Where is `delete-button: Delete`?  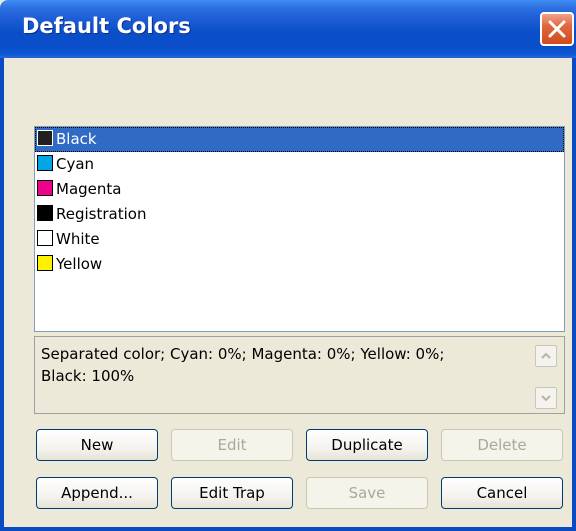
delete-button: Delete is located at coordinates (502, 445).